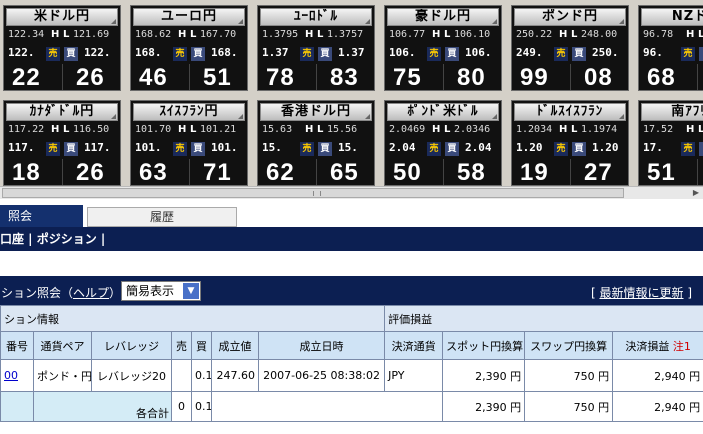 The image size is (703, 434). I want to click on tile-high-value: 1.3795, so click(280, 34).